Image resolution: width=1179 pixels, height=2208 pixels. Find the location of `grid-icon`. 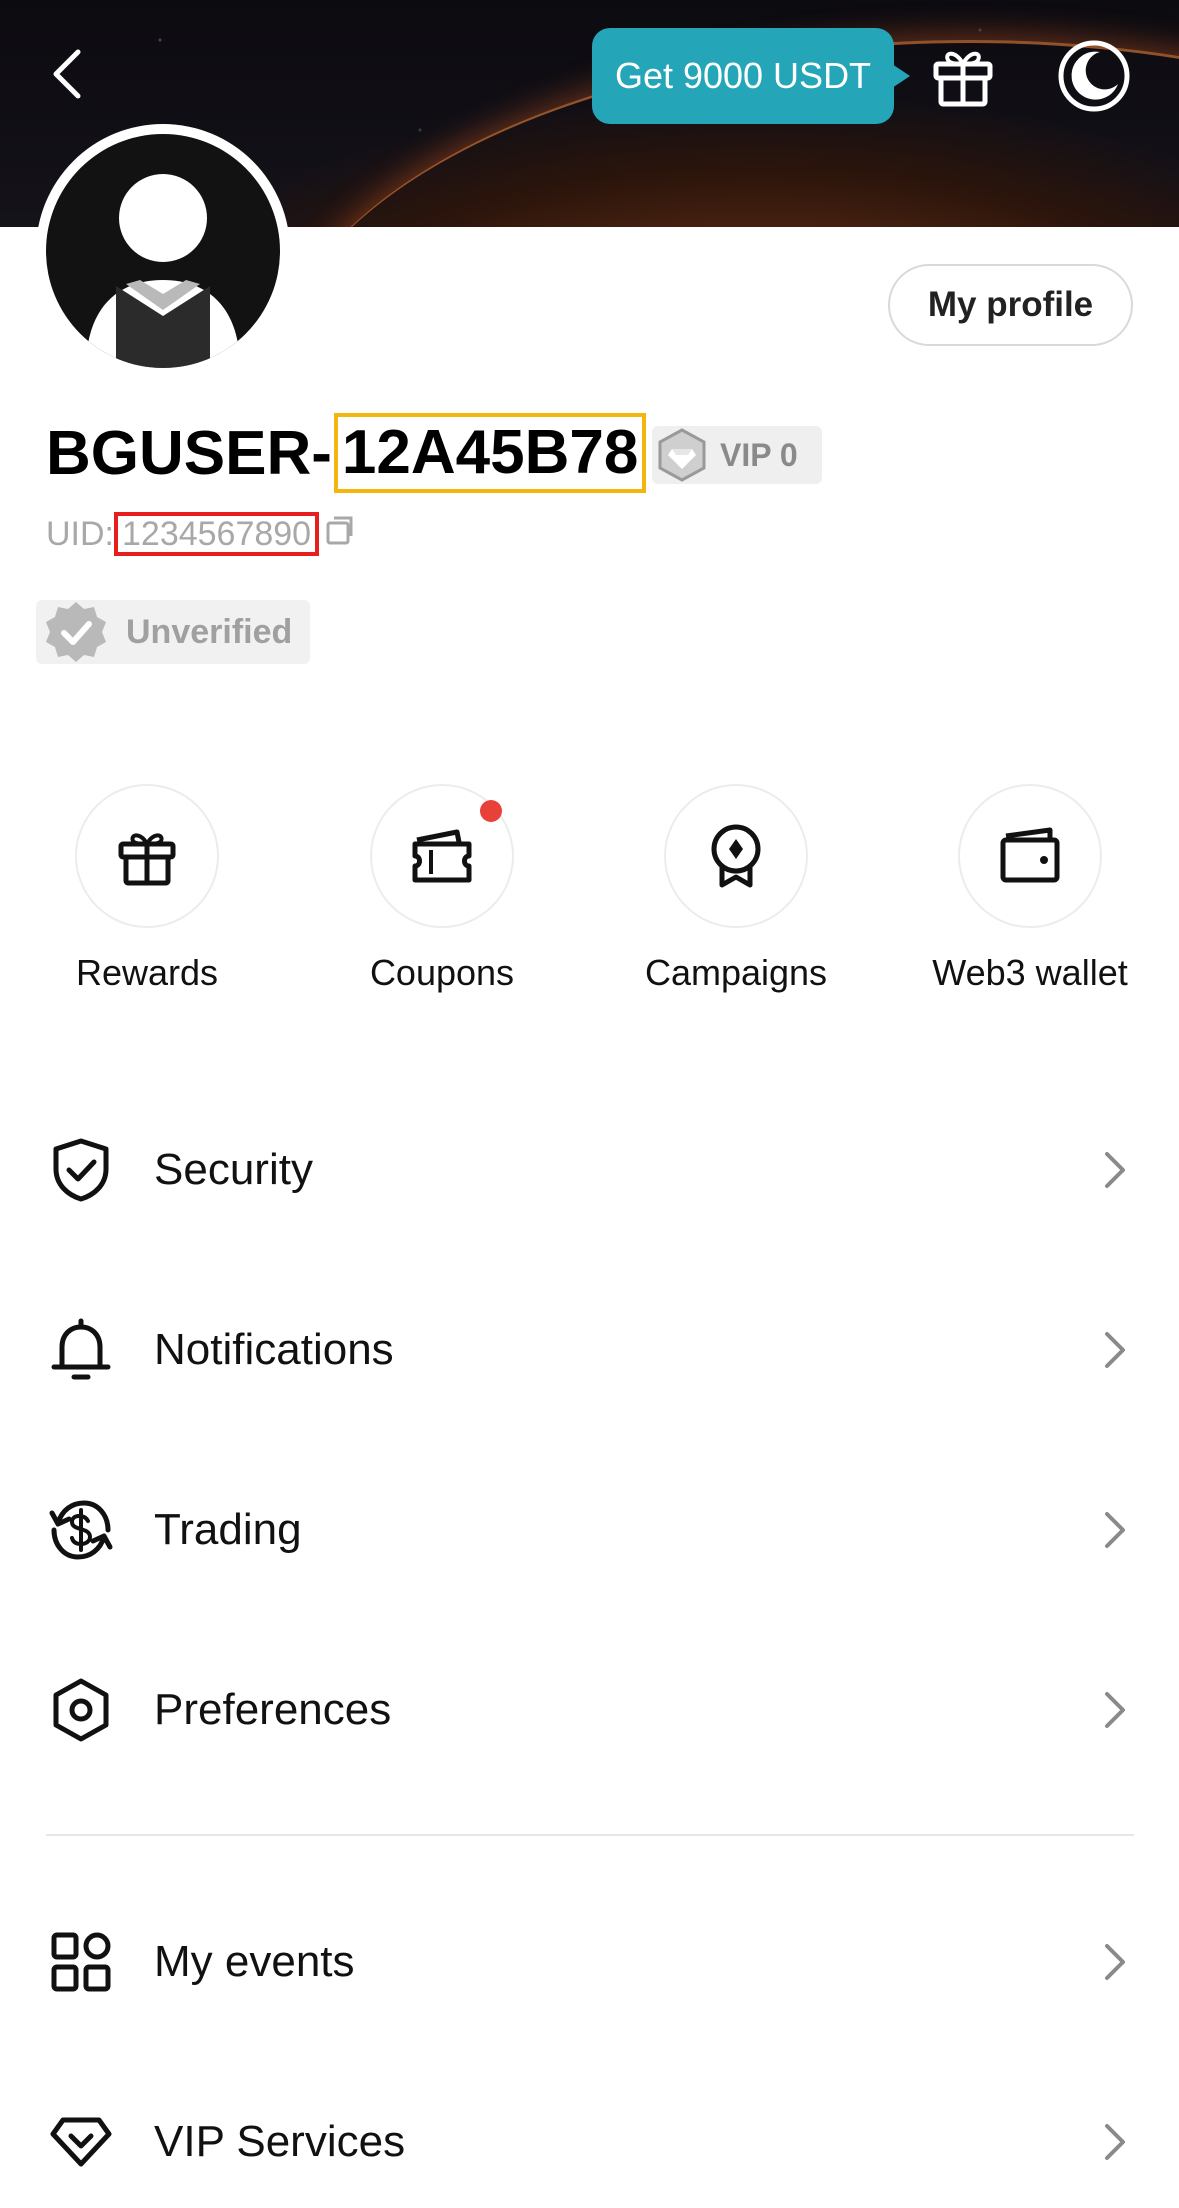

grid-icon is located at coordinates (81, 1962).